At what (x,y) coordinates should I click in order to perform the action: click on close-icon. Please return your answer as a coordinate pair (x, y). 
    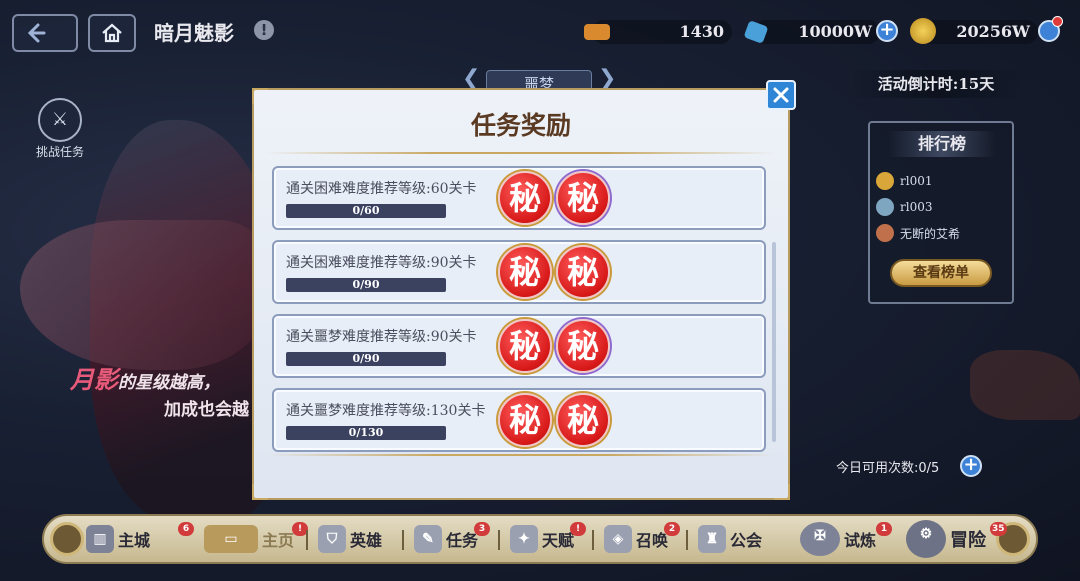
    Looking at the image, I should click on (781, 95).